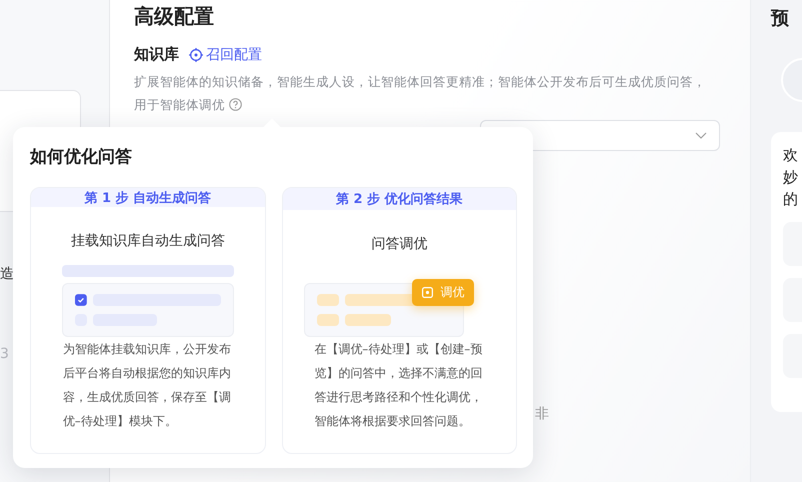 The image size is (802, 482). Describe the element at coordinates (443, 292) in the screenshot. I see `tuning-badge: 调优` at that location.